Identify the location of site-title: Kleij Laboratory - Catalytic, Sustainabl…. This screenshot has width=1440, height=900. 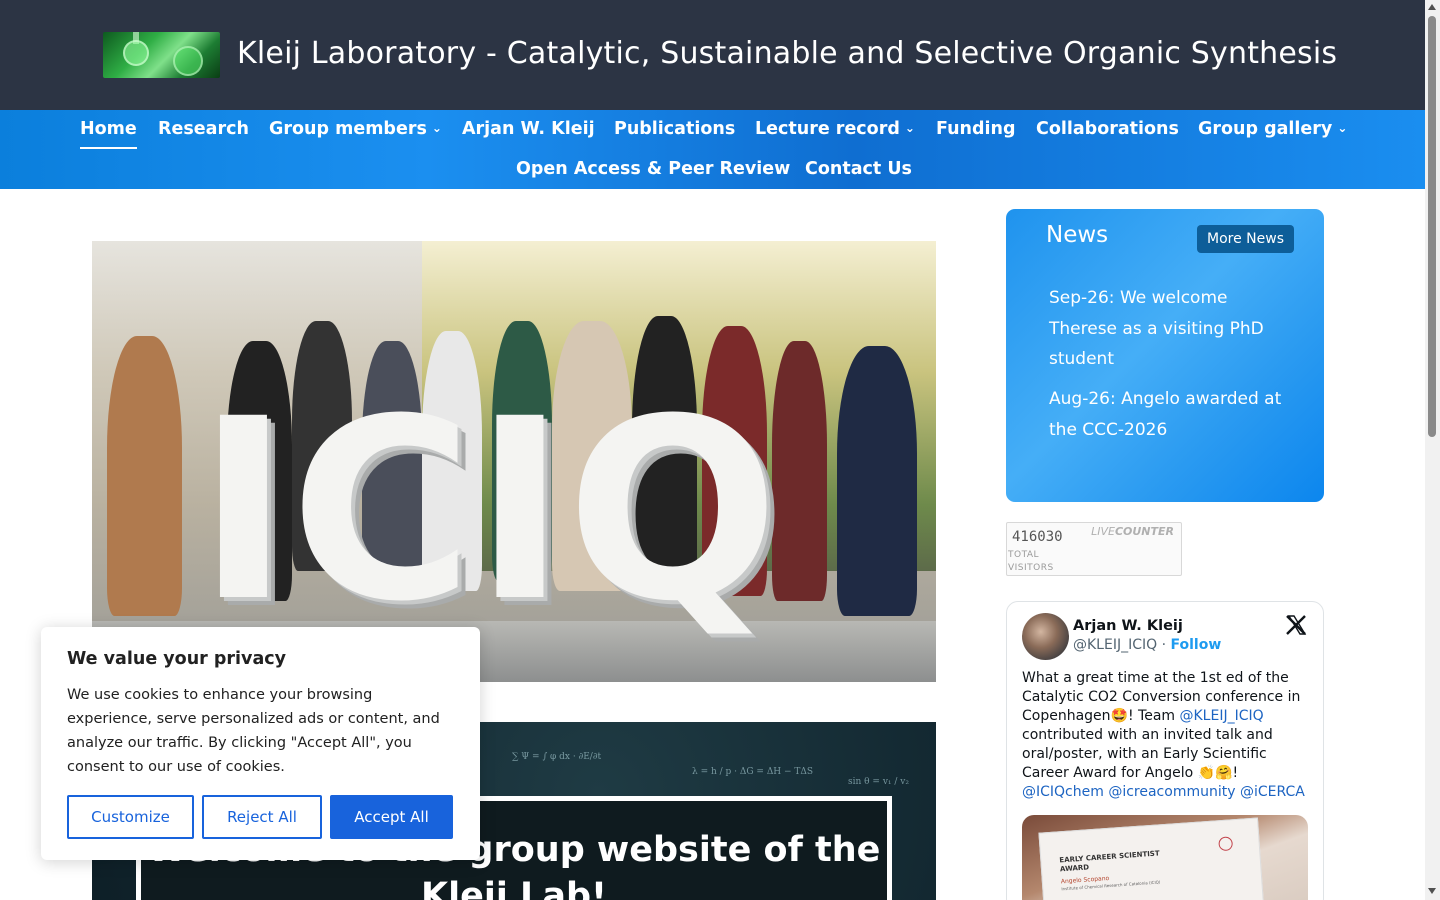
(787, 53).